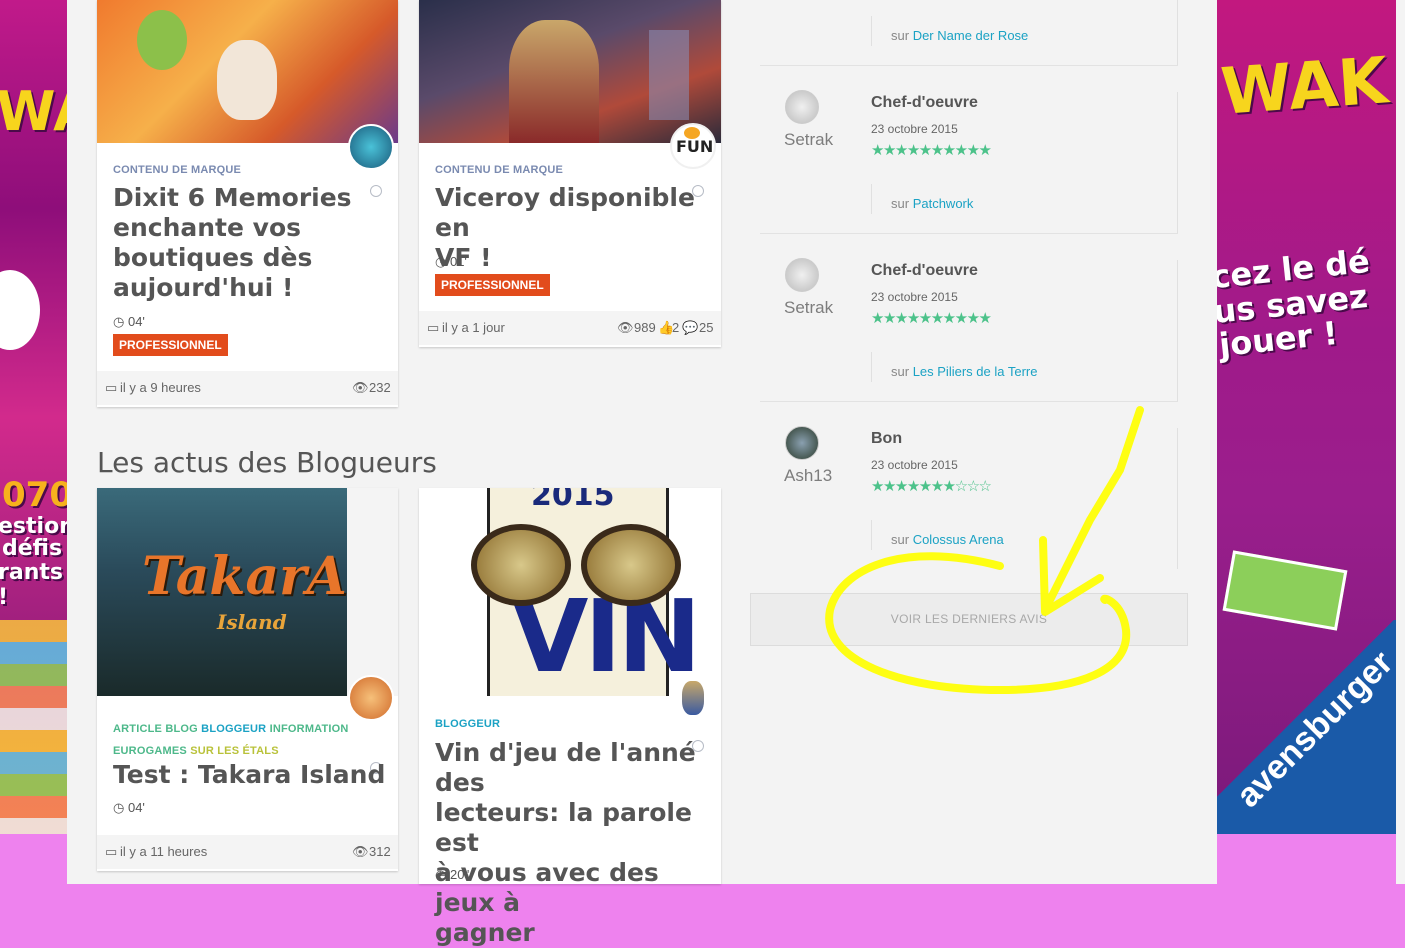 The width and height of the screenshot is (1405, 948). I want to click on ad-right-logo-text: WAK, so click(1304, 87).